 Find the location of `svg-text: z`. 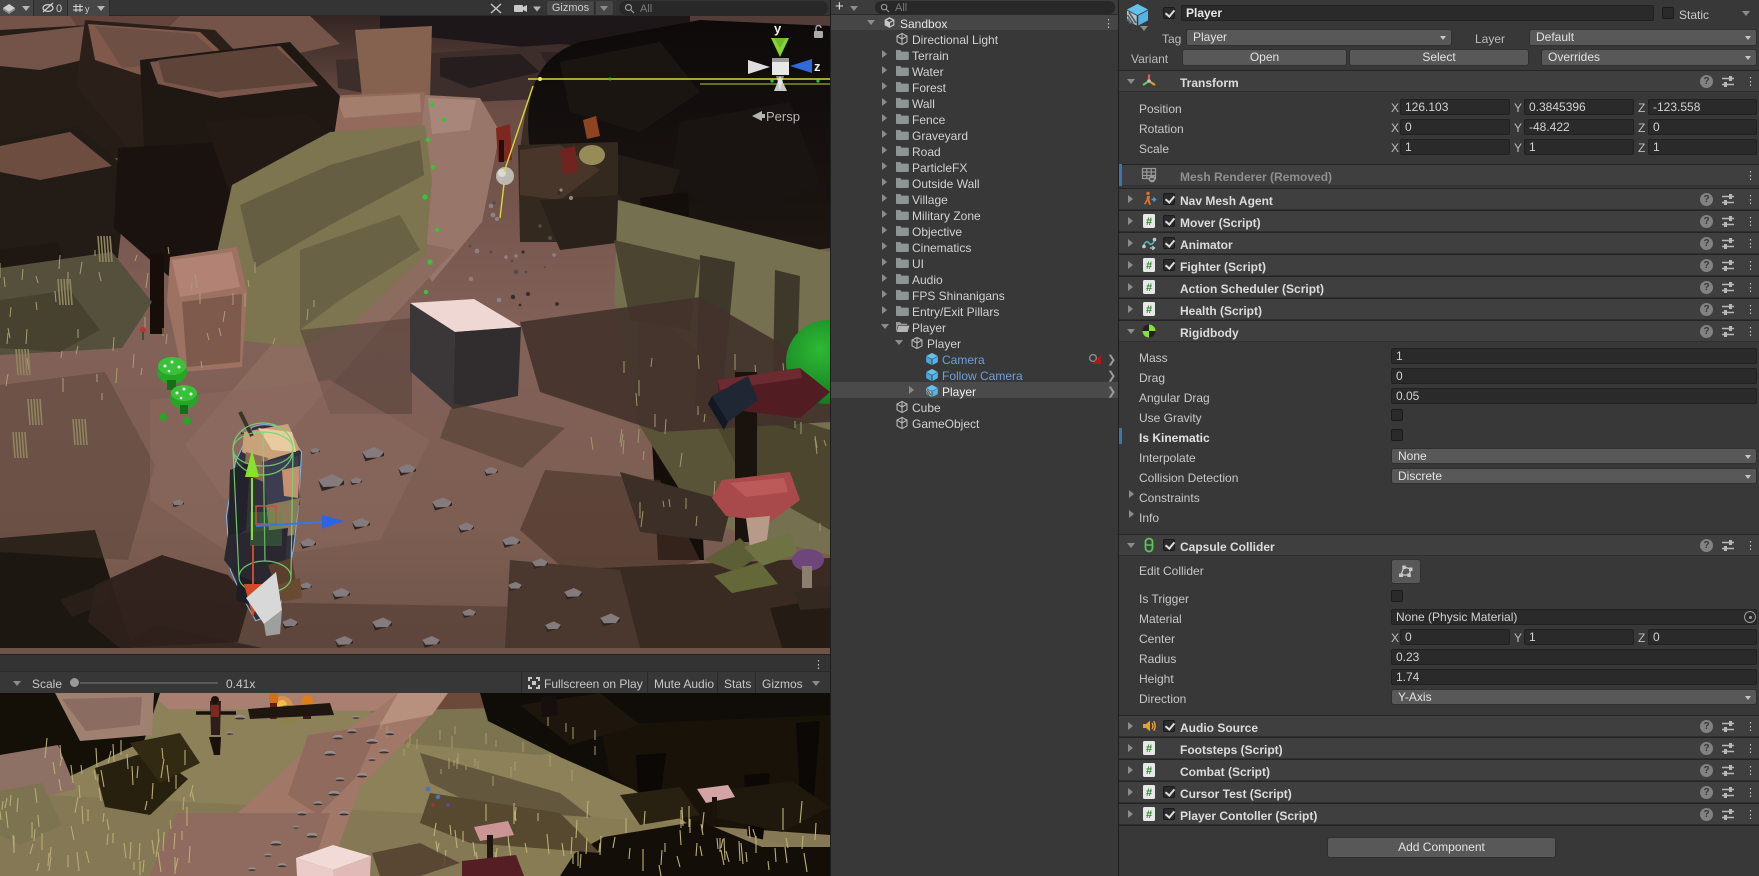

svg-text: z is located at coordinates (817, 66).